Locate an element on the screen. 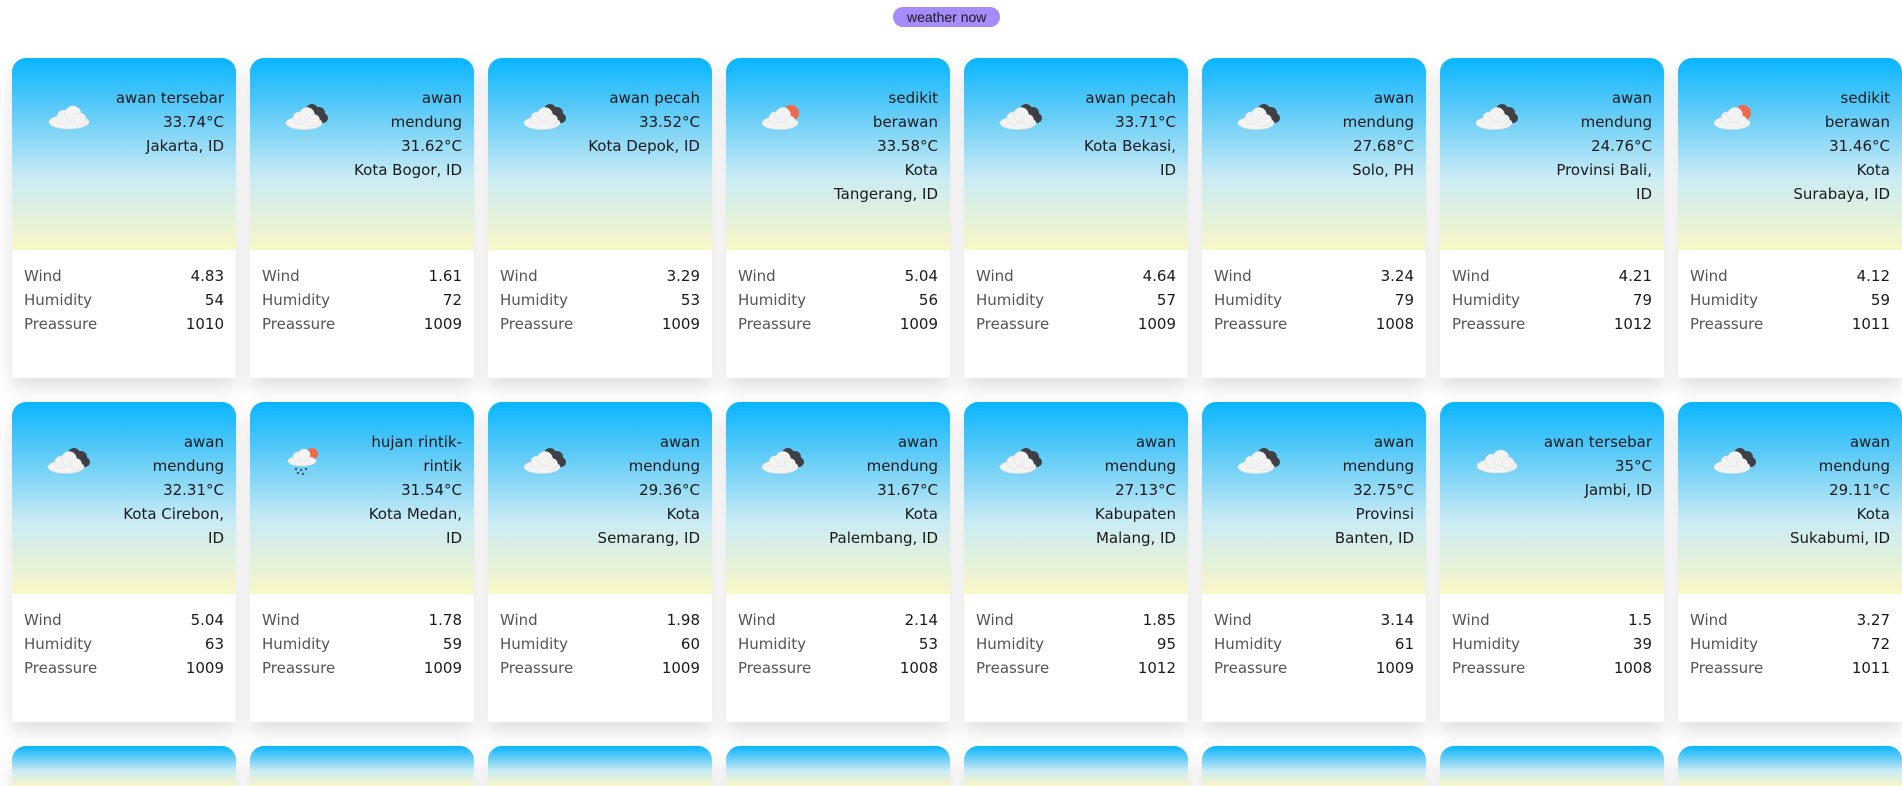 This screenshot has width=1902, height=786. card-header: awan pecah 33.71°C Kota Bekasi, ID is located at coordinates (1076, 154).